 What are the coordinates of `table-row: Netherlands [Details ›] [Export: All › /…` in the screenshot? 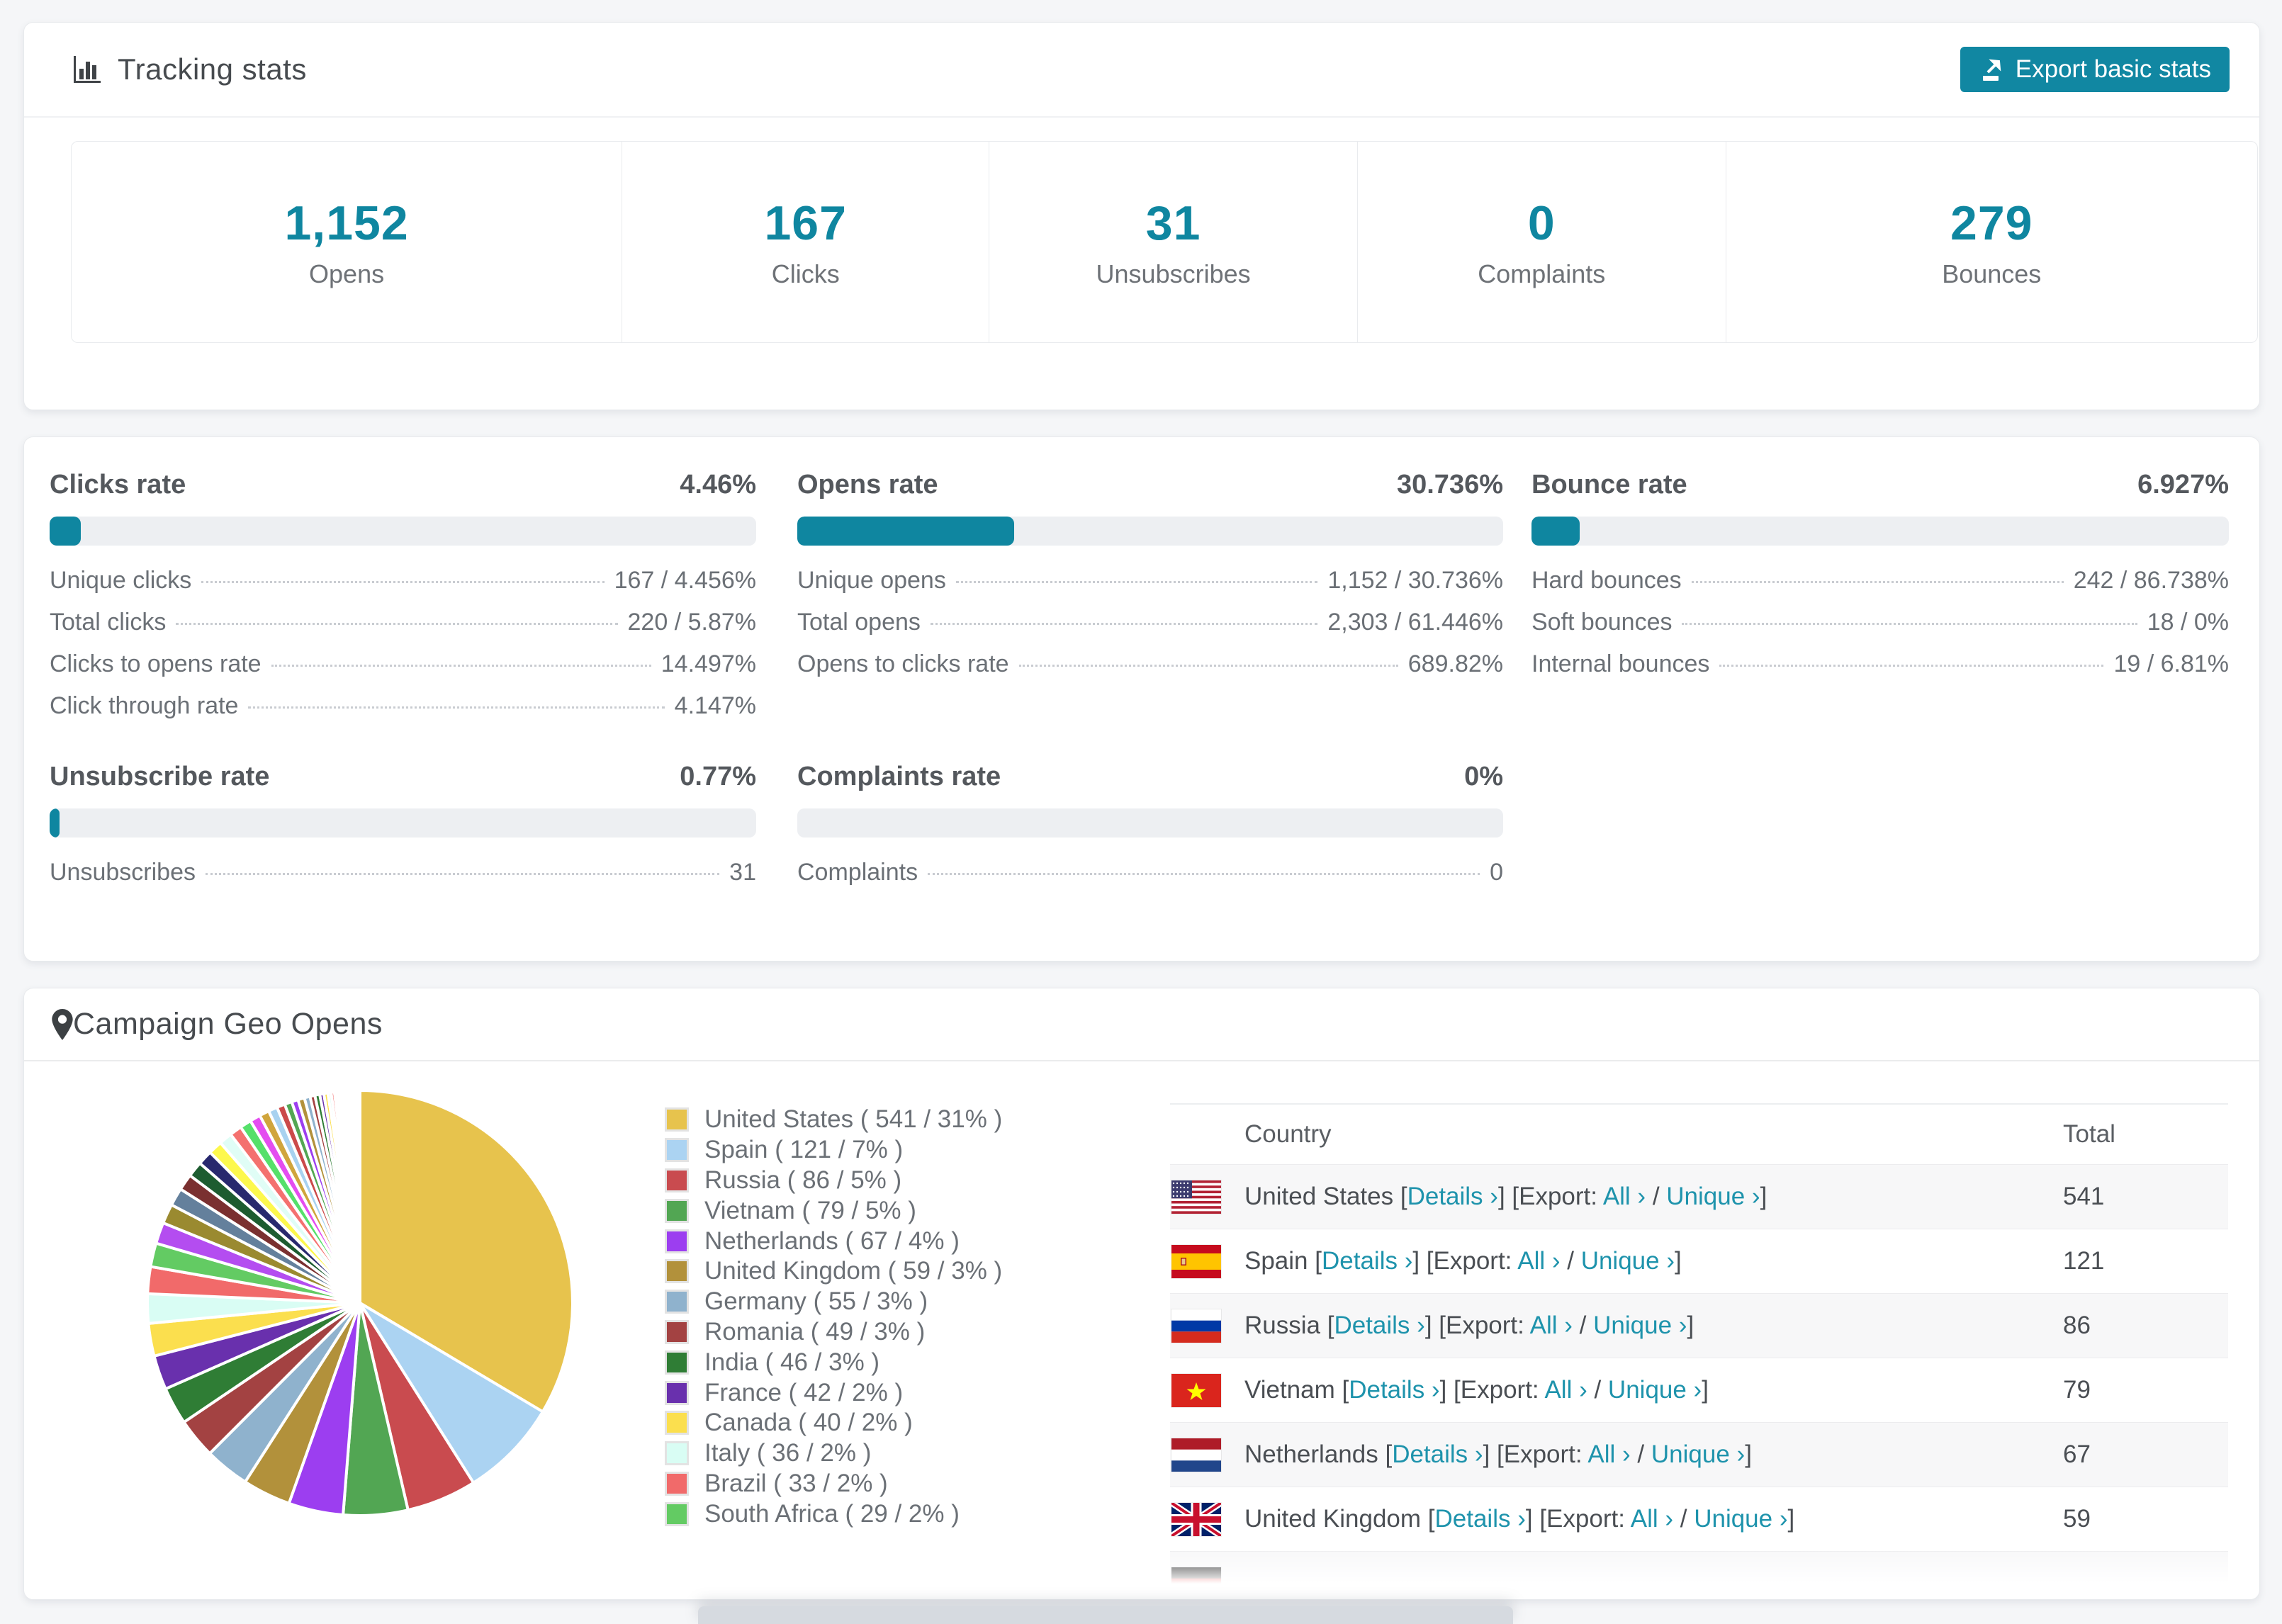 It's located at (1699, 1454).